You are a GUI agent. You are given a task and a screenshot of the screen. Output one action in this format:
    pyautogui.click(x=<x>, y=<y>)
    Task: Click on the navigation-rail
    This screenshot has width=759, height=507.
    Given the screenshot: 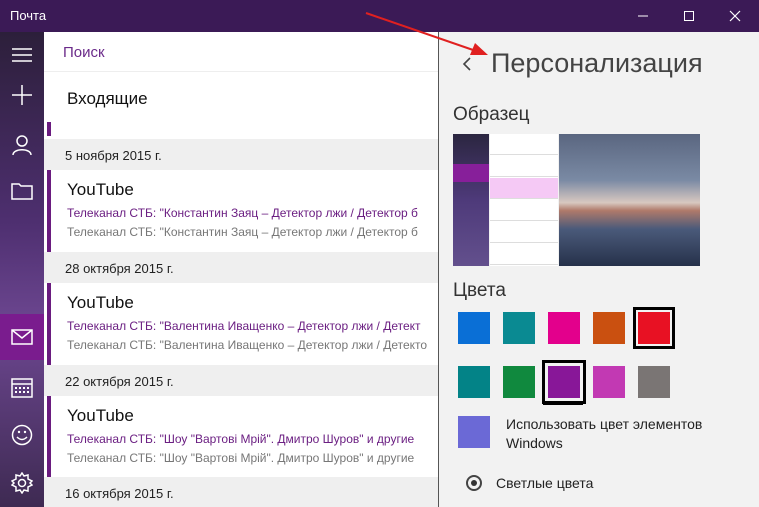 What is the action you would take?
    pyautogui.click(x=22, y=269)
    